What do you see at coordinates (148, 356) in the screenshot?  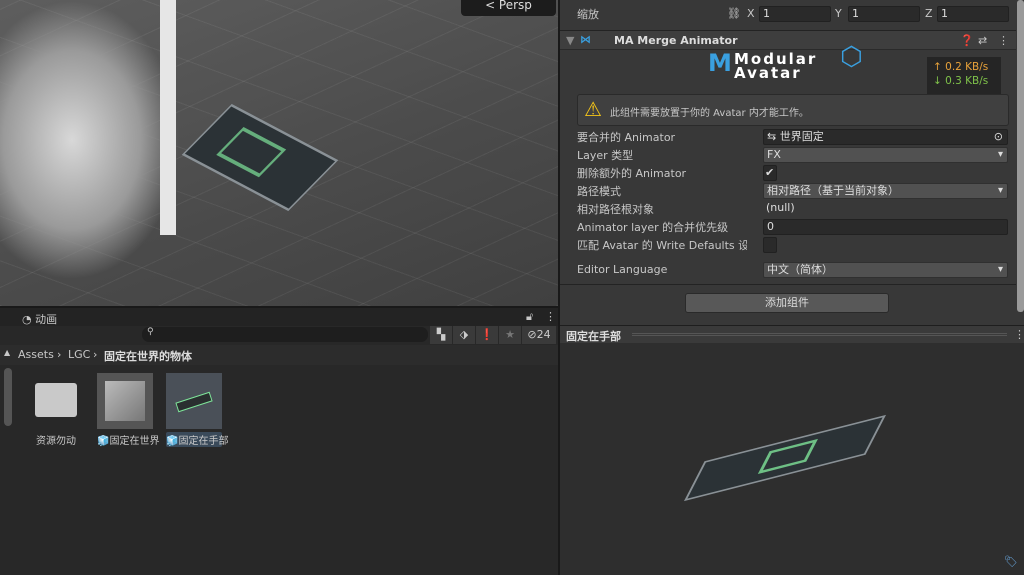 I see `breadcrumb-current: 固定在世界的物体` at bounding box center [148, 356].